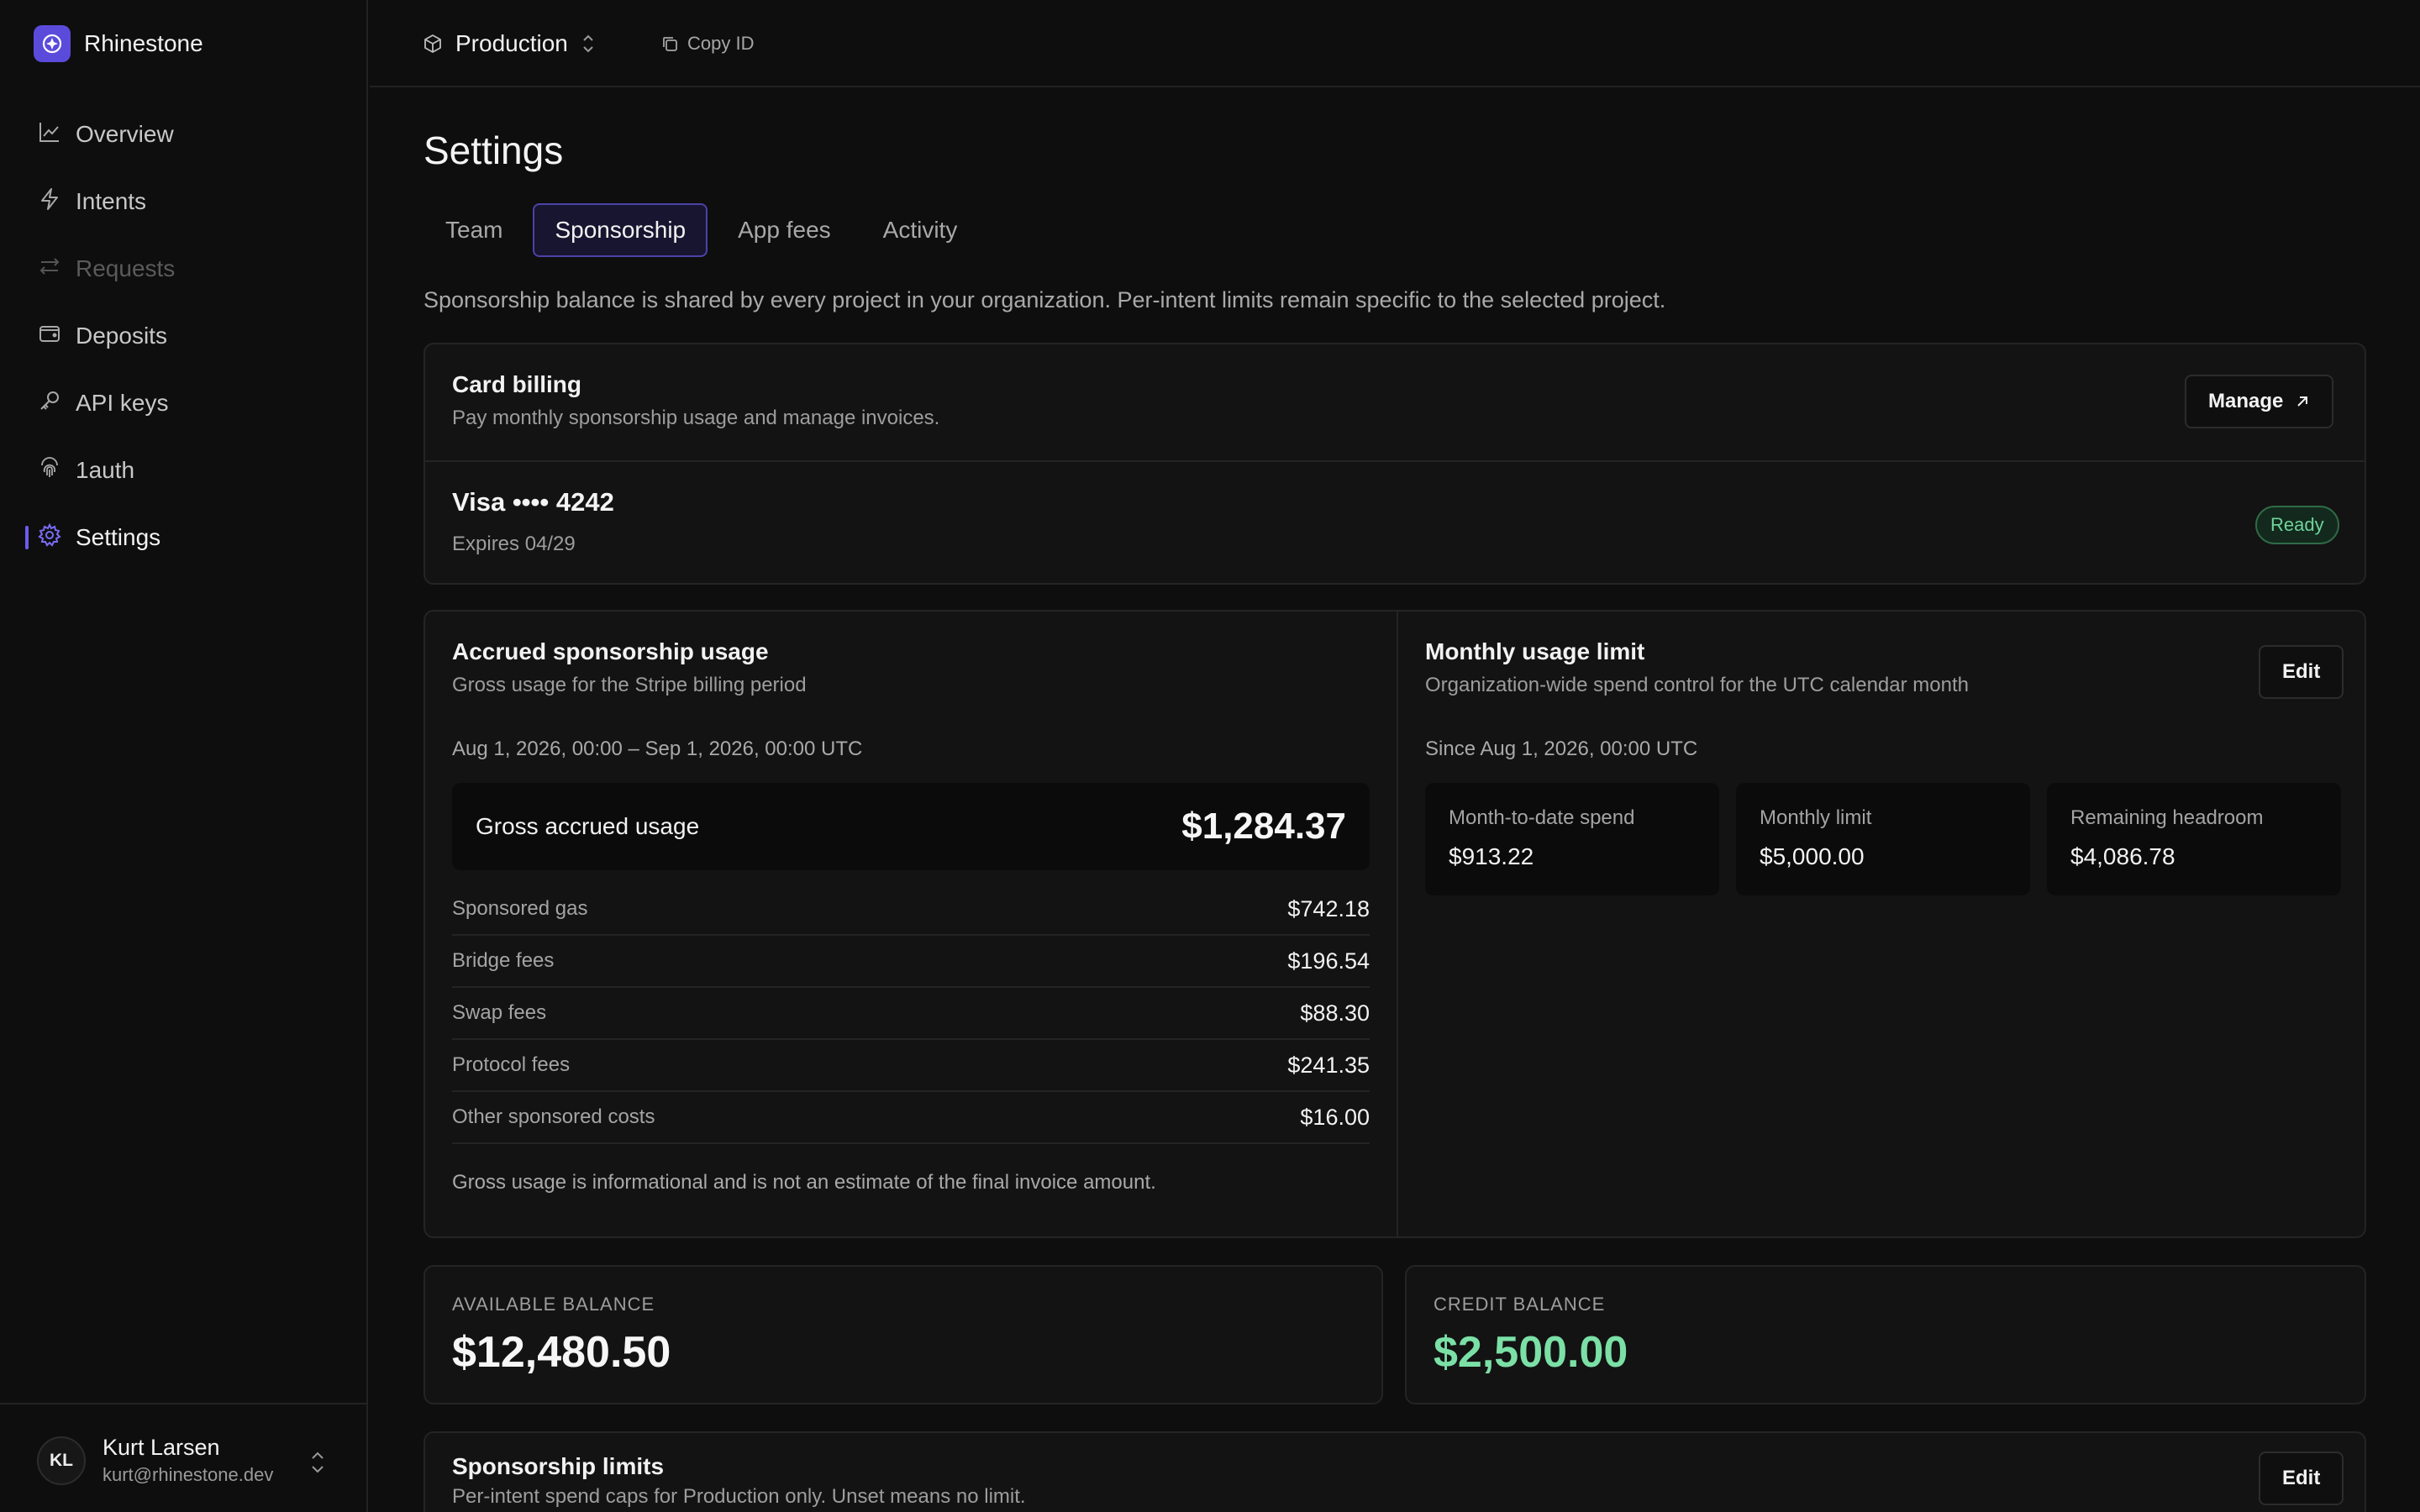  What do you see at coordinates (494, 150) in the screenshot?
I see `page-title: Settings` at bounding box center [494, 150].